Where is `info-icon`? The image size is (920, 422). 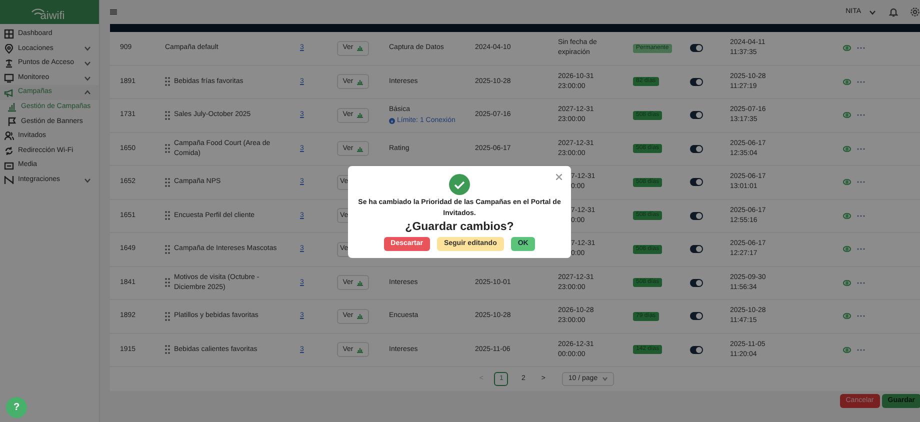 info-icon is located at coordinates (392, 121).